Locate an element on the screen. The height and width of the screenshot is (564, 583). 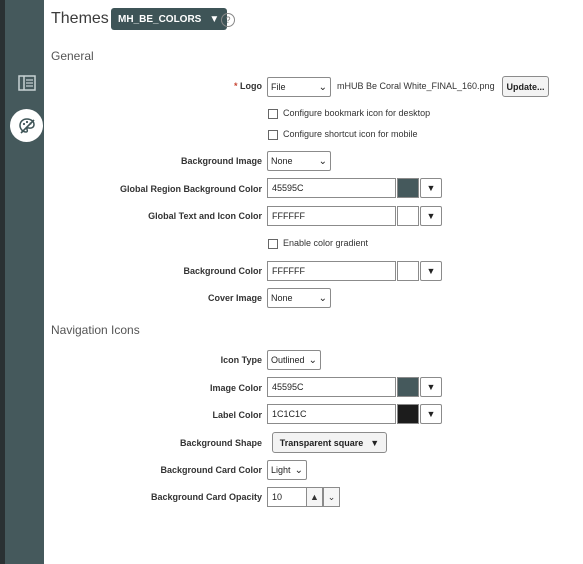
global-text-icon-label: Global Text and Icon Color is located at coordinates (205, 216).